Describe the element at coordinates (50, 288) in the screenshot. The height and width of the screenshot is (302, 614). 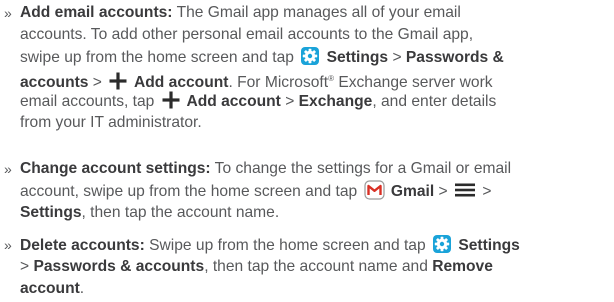
I see `bold-term: account` at that location.